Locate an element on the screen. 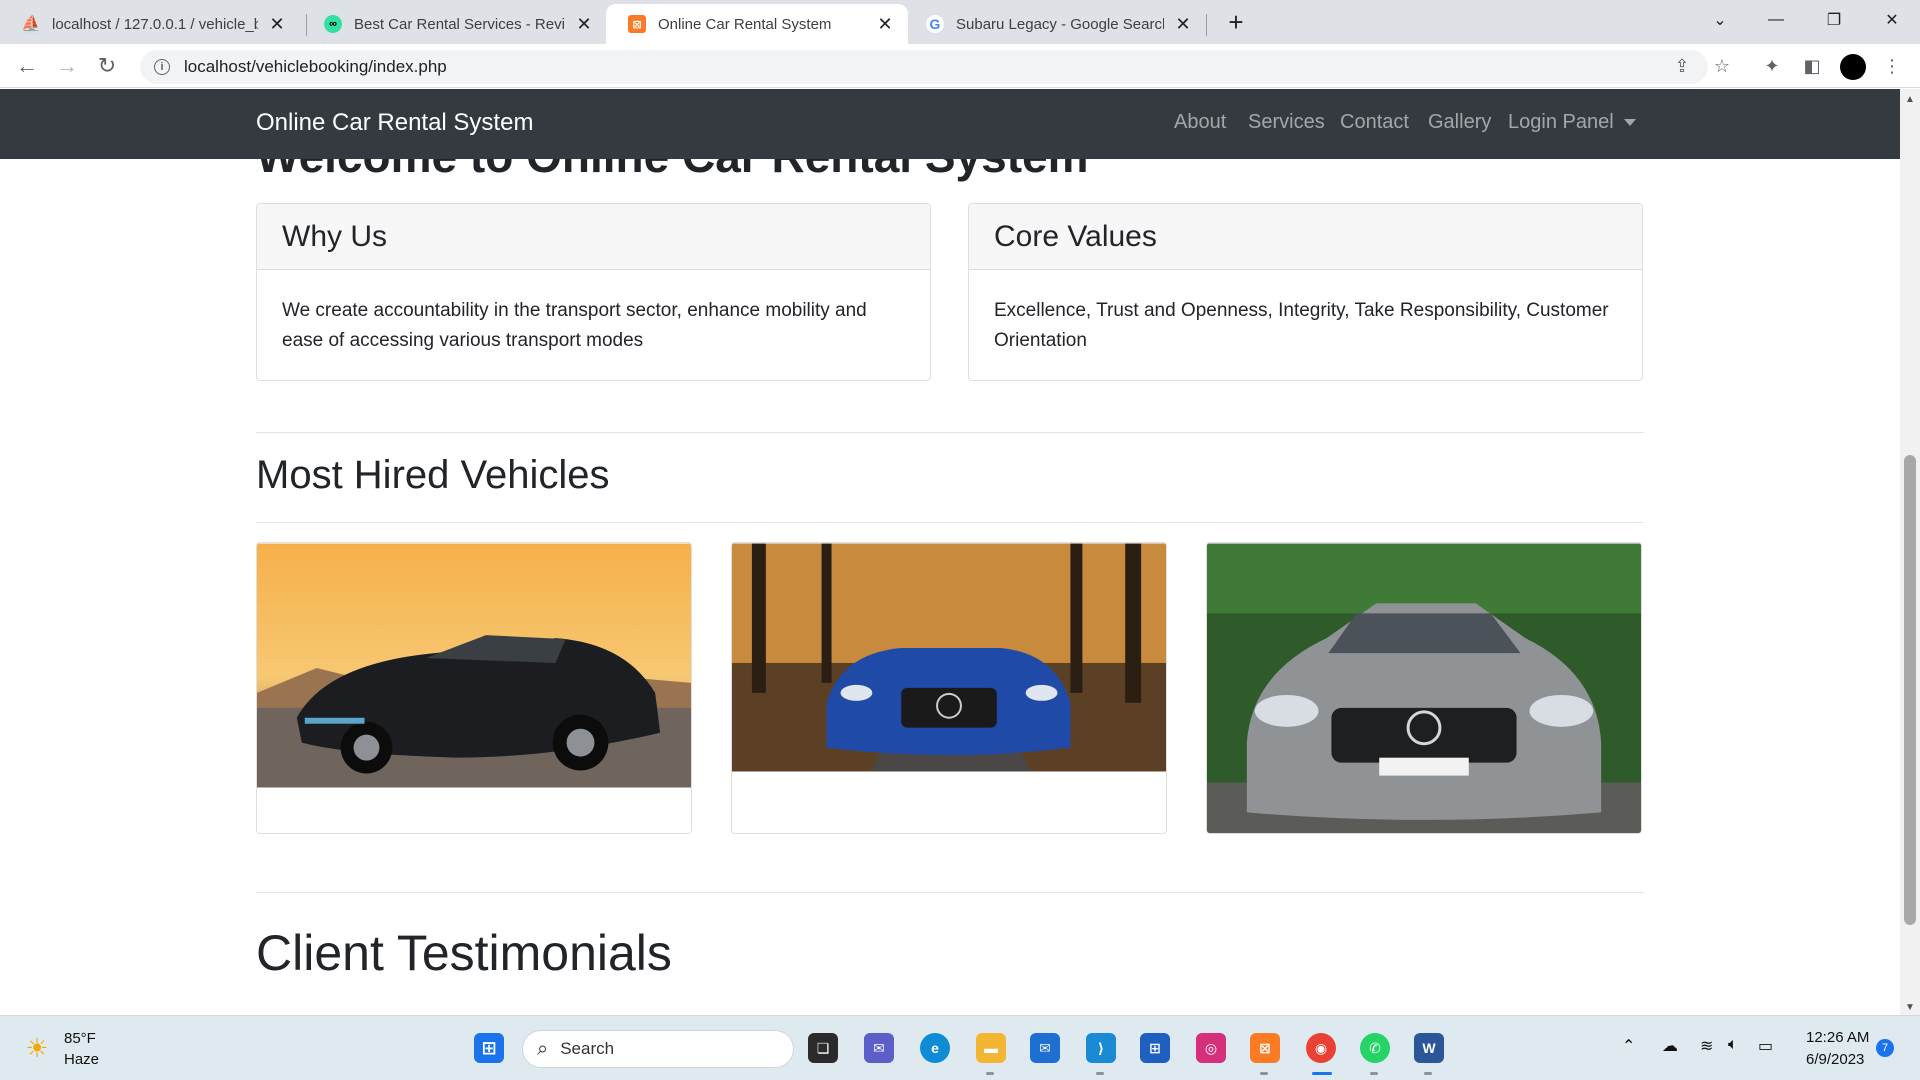 The height and width of the screenshot is (1080, 1920). site-info-icon: i is located at coordinates (162, 67).